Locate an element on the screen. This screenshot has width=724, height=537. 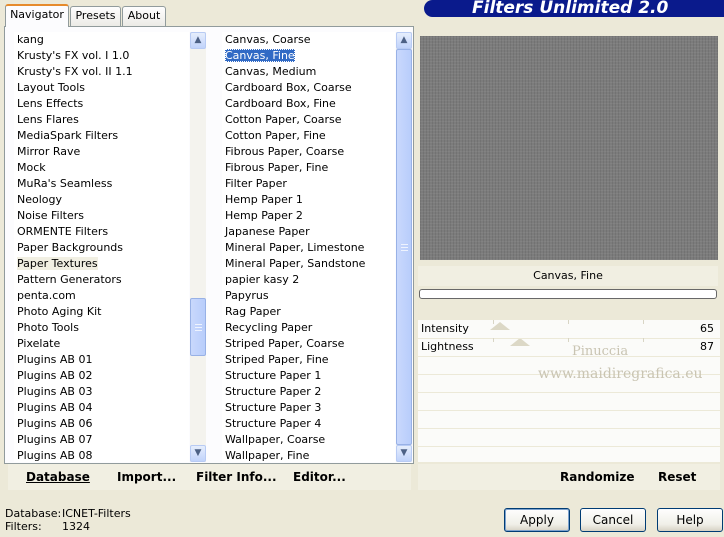
list-item: MediaSpark Filters is located at coordinates (101, 136).